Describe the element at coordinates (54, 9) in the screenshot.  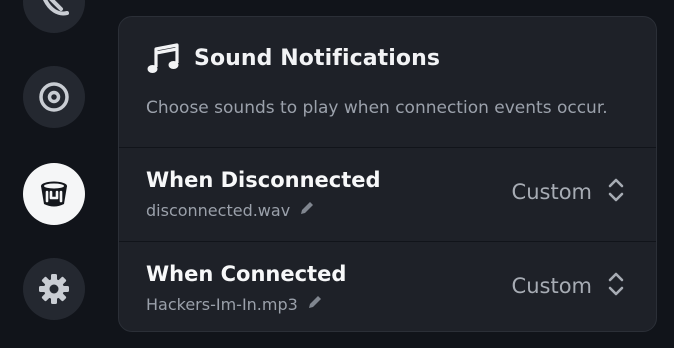
I see `satellite-icon` at that location.